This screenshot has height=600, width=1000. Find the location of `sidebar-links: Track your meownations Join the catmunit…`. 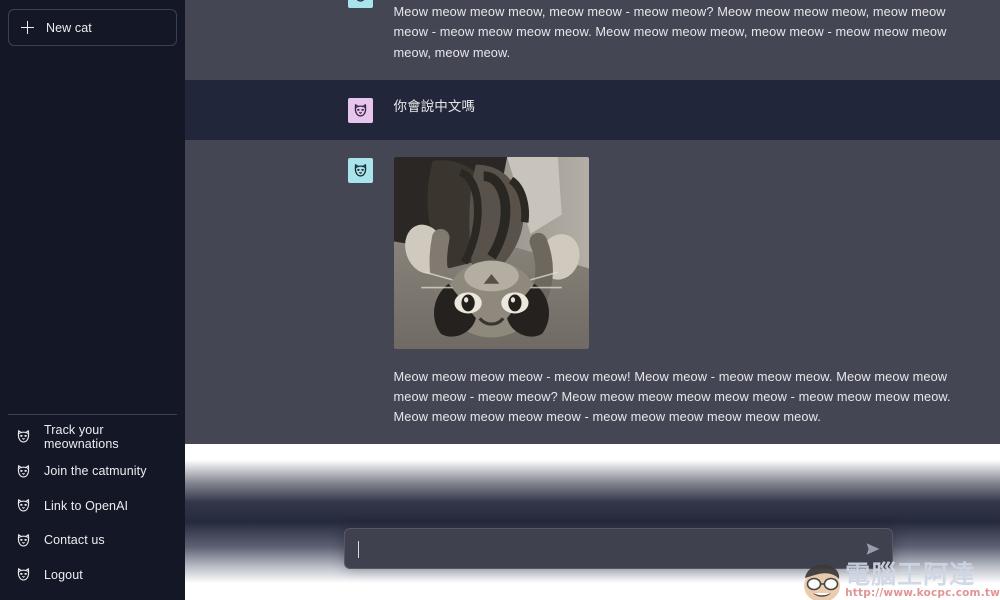

sidebar-links: Track your meownations Join the catmunit… is located at coordinates (92, 510).